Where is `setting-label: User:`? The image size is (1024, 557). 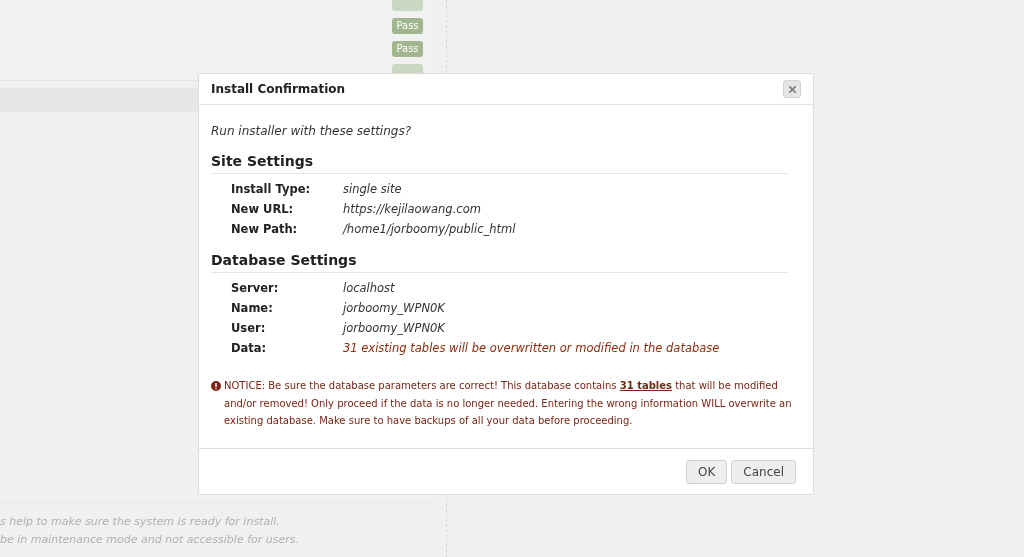
setting-label: User: is located at coordinates (249, 329).